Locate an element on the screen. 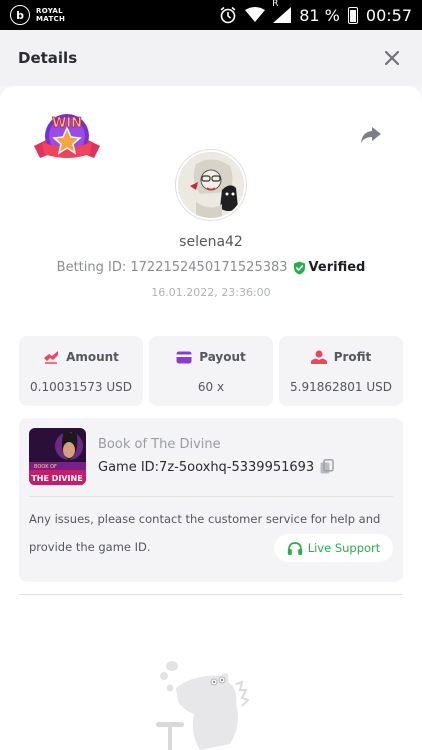 The width and height of the screenshot is (422, 750). share-button is located at coordinates (371, 135).